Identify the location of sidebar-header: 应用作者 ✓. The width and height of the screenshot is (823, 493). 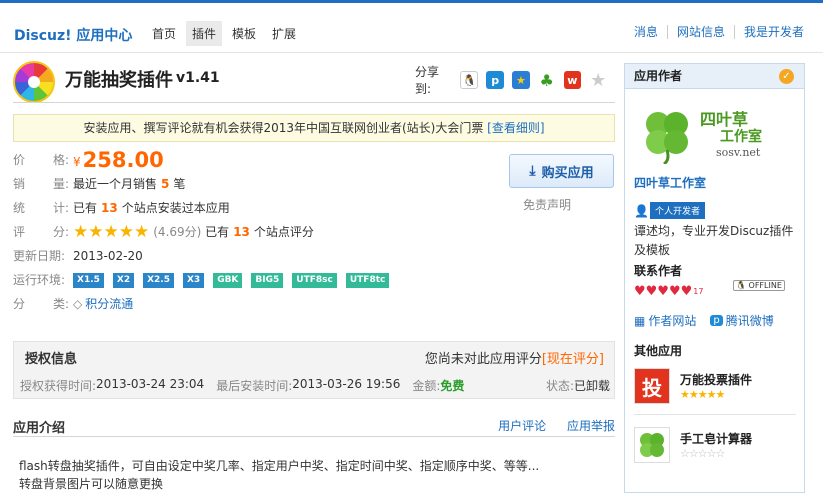
(714, 76).